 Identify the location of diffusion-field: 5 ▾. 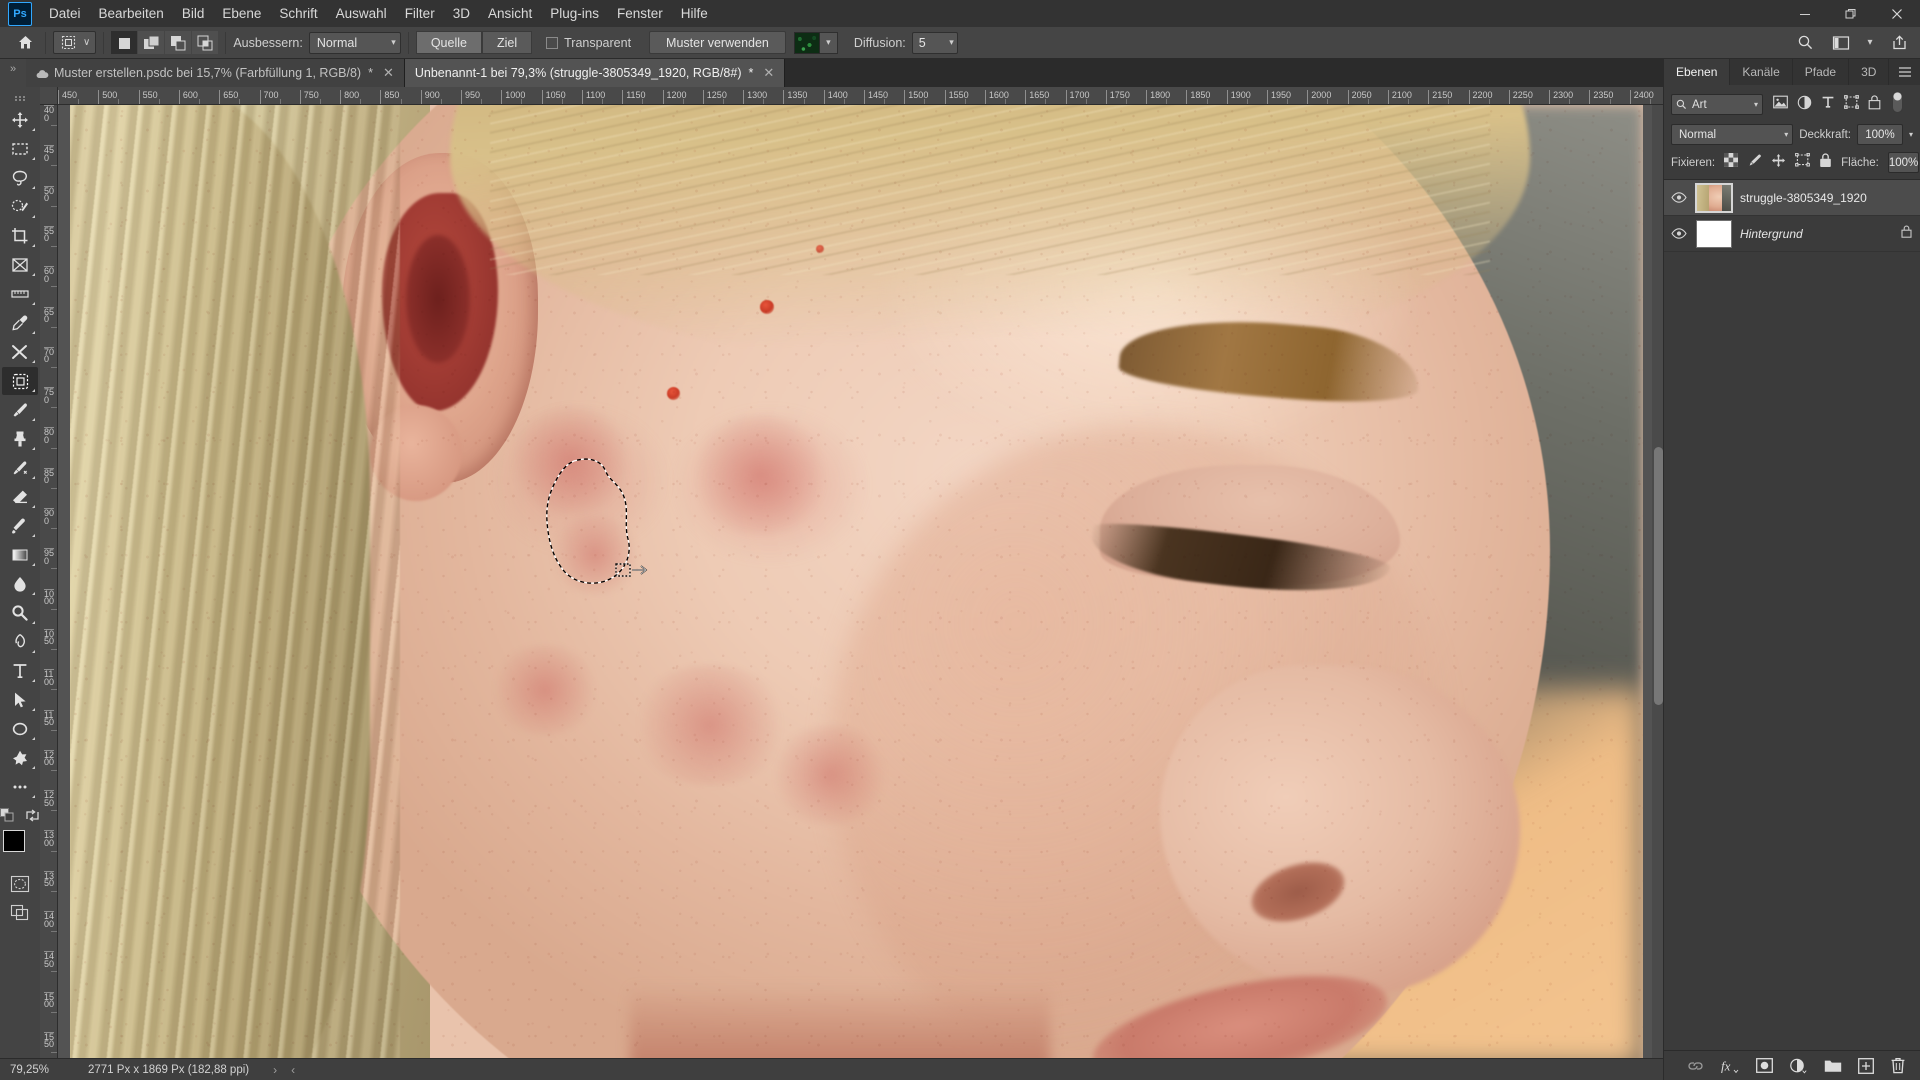
(934, 42).